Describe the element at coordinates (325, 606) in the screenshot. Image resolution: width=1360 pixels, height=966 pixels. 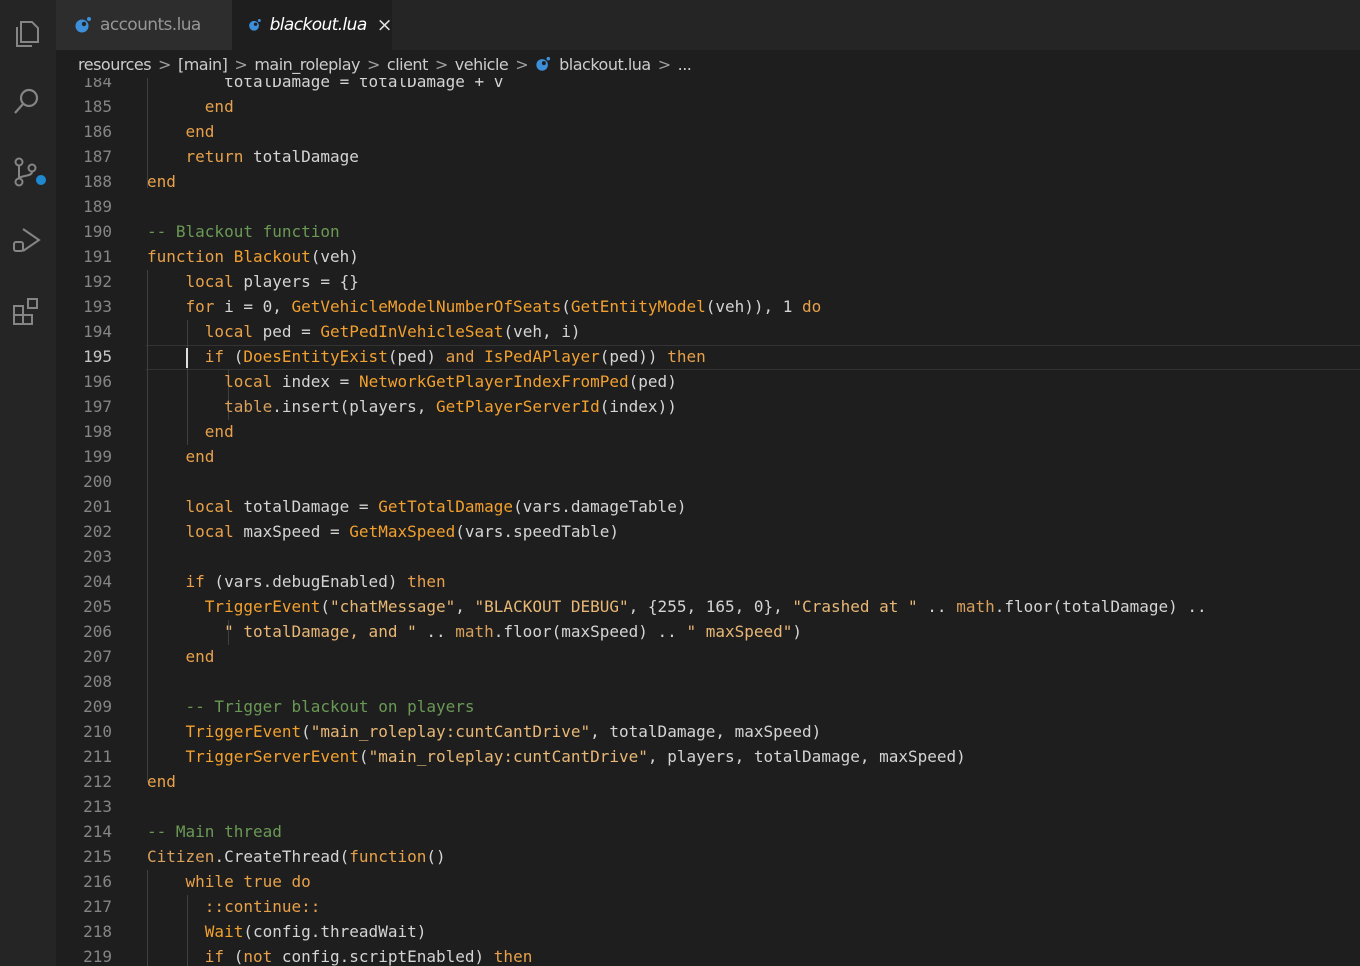
I see `code-token: (` at that location.